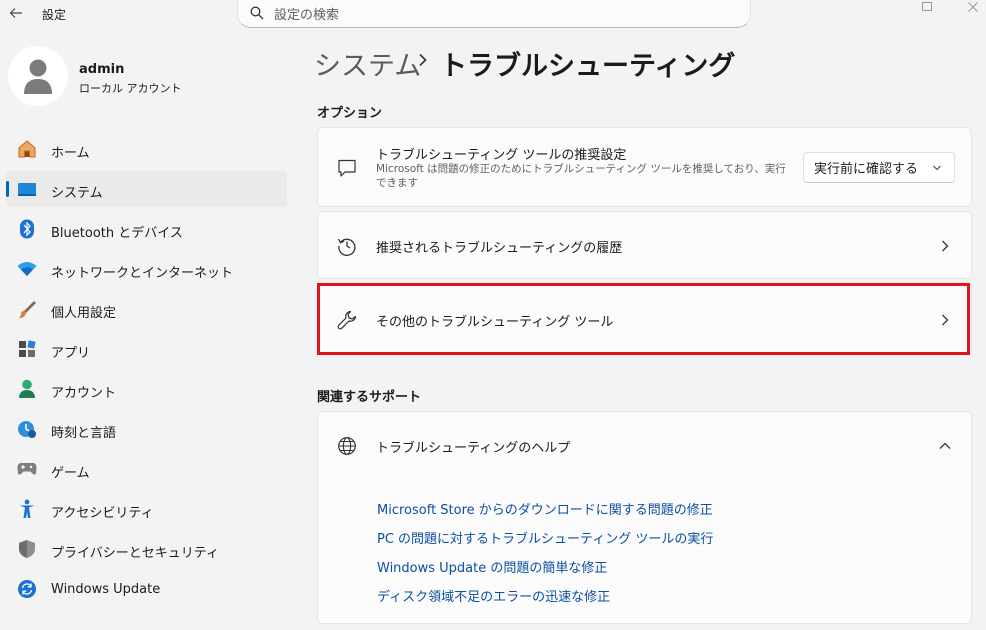 Image resolution: width=986 pixels, height=630 pixels. I want to click on recommended-settings-dropdown: 実行前に確認する, so click(879, 167).